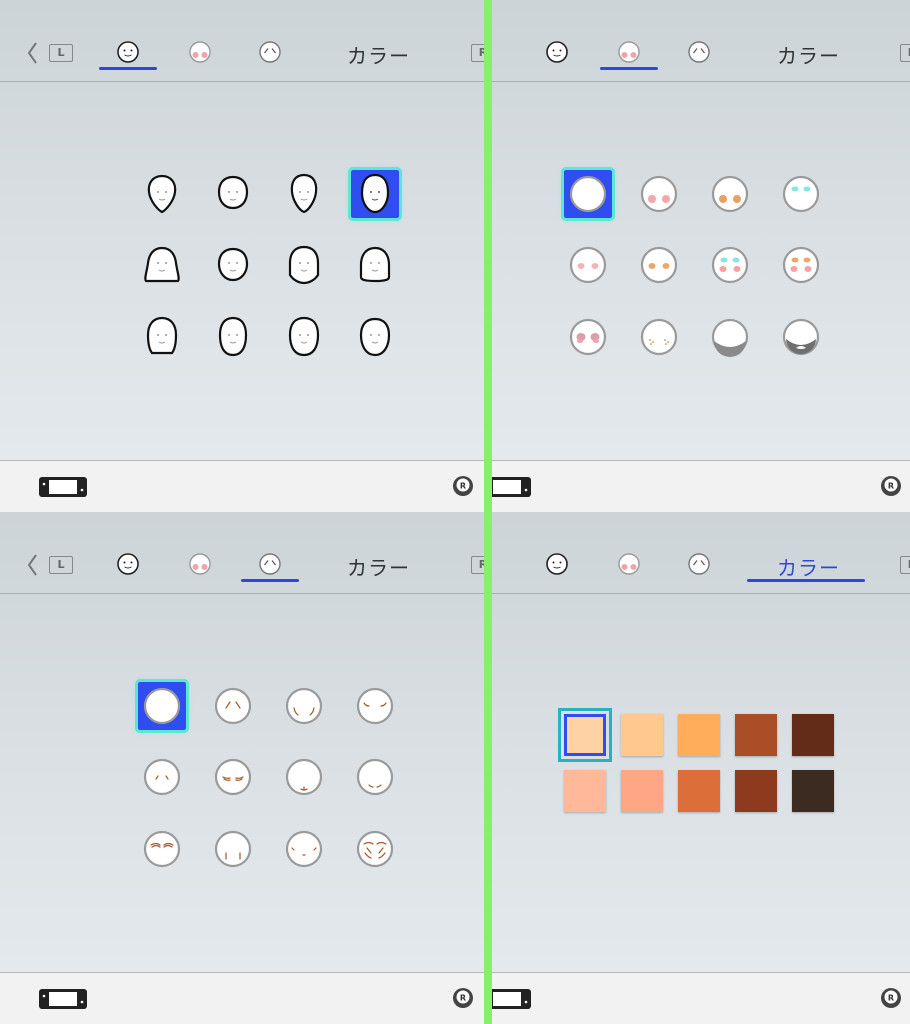 This screenshot has height=1024, width=910. I want to click on r-stick-icon: R, so click(891, 998).